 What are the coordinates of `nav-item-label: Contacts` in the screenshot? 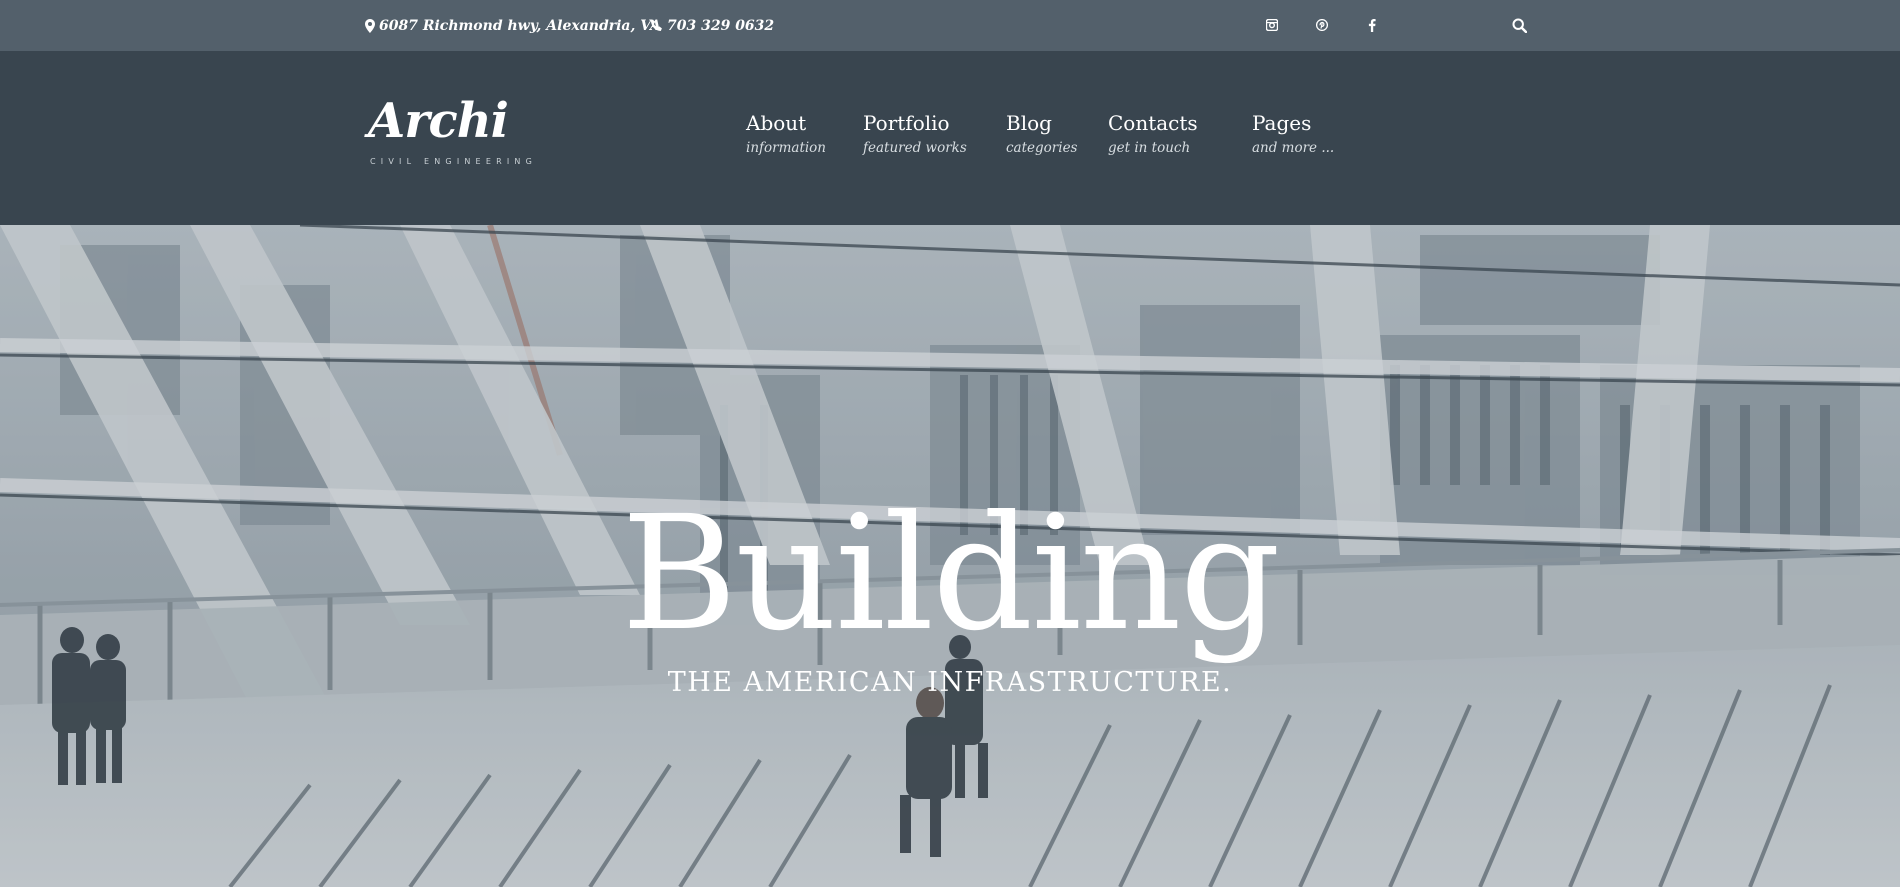 It's located at (1153, 123).